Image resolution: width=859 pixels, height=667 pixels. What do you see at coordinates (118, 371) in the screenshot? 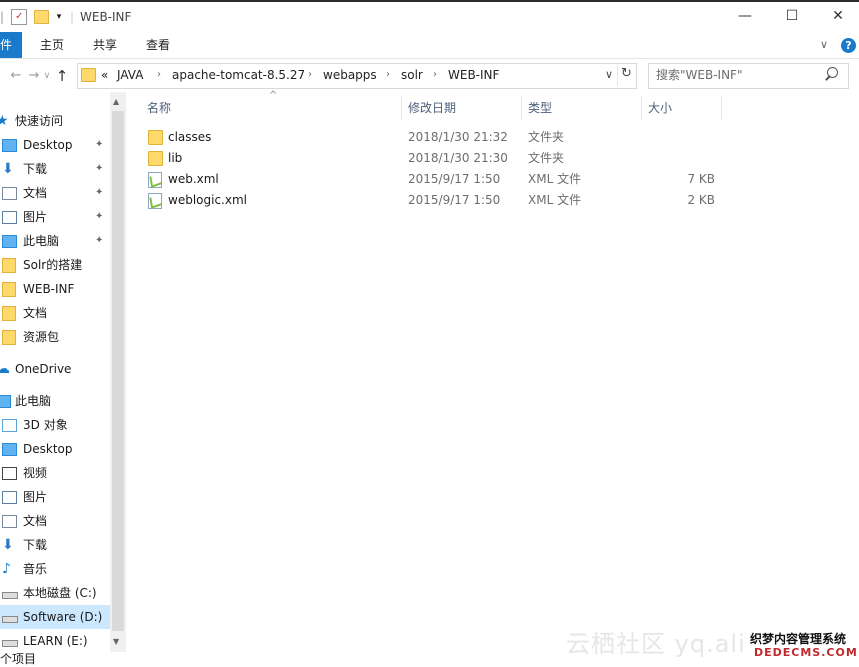
I see `nav-scrollbar-thumb` at bounding box center [118, 371].